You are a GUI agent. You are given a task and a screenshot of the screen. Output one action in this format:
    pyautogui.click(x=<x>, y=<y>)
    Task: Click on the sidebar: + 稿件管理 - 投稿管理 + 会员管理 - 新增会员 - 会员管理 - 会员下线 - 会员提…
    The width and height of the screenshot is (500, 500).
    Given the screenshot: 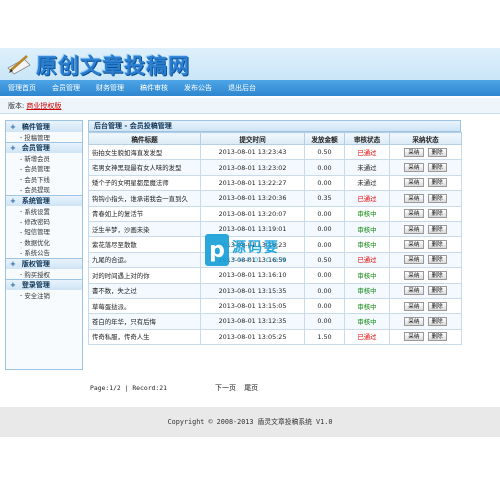 What is the action you would take?
    pyautogui.click(x=44, y=245)
    